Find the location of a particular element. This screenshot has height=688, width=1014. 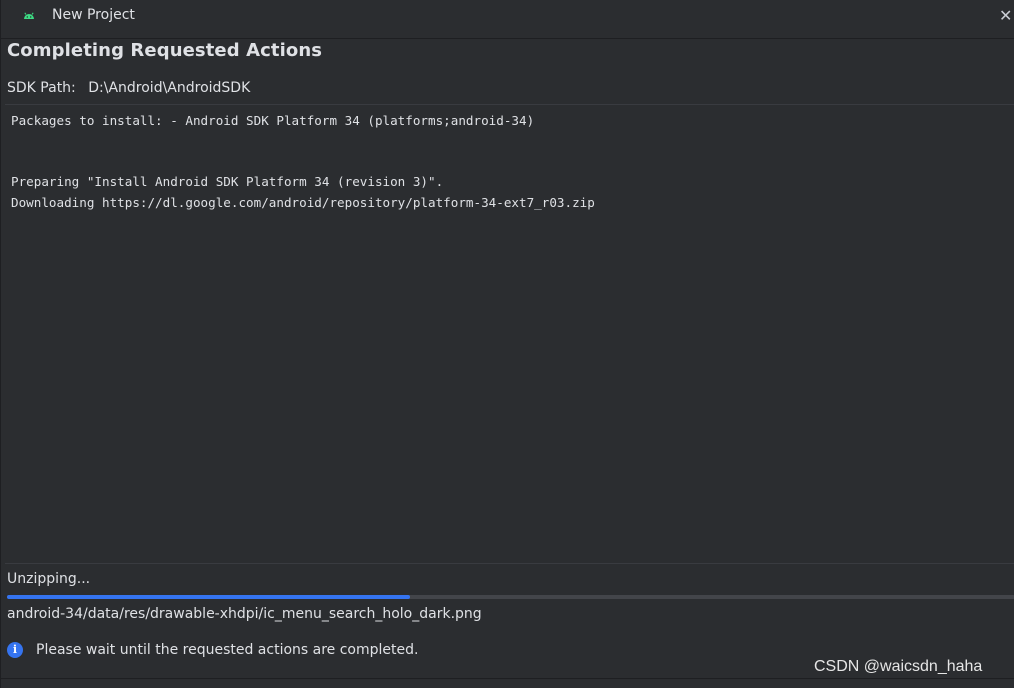

progress-bar-fill is located at coordinates (209, 597).